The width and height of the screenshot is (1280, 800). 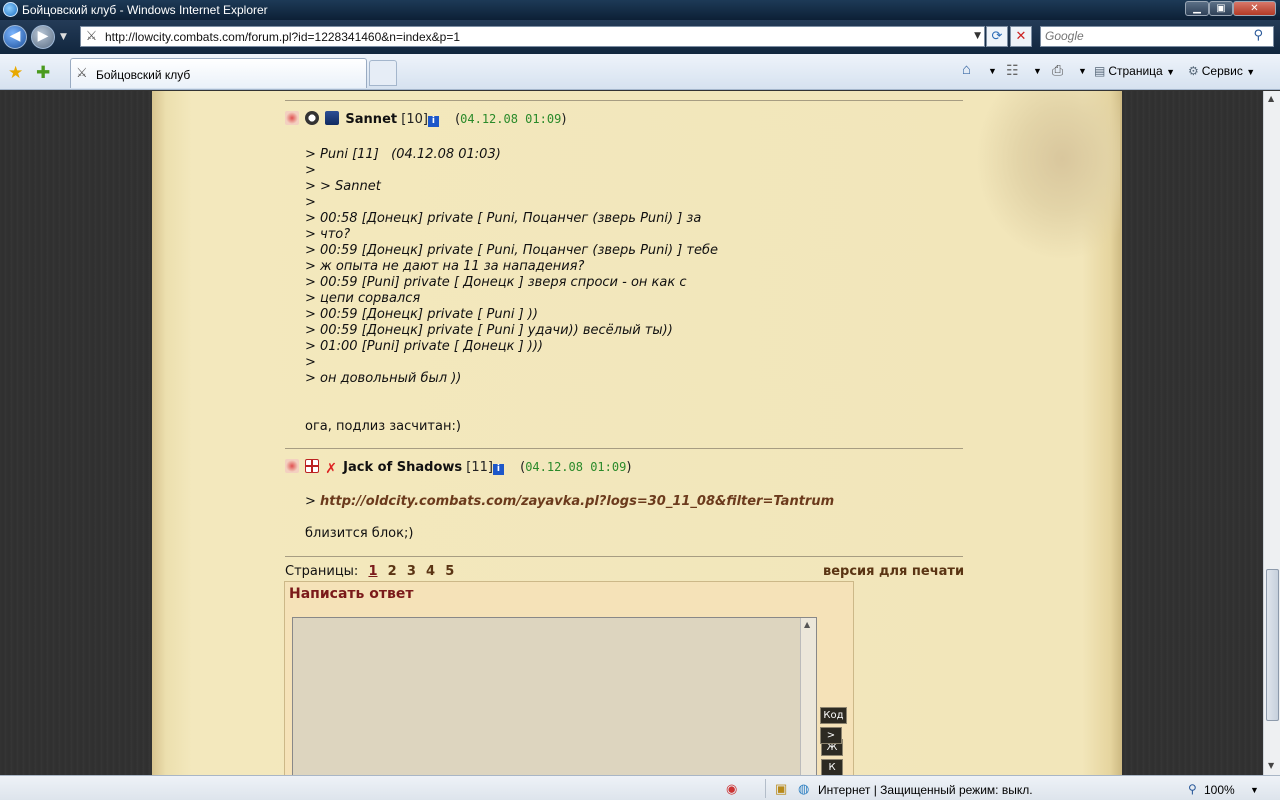 I want to click on forward-button: ▶, so click(x=43, y=37).